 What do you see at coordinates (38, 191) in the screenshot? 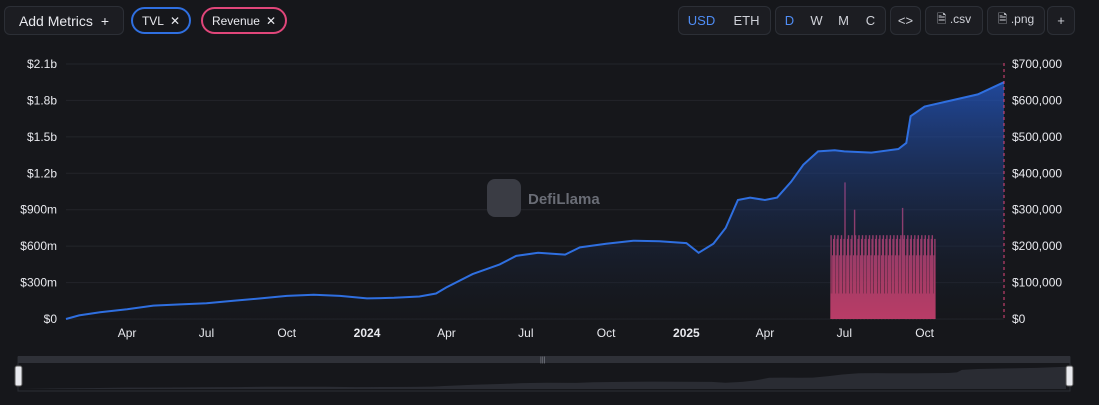
I see `y-axis-left: $0 $300m $600m $900m $1.2b $1.5b $1.8b $2.1b` at bounding box center [38, 191].